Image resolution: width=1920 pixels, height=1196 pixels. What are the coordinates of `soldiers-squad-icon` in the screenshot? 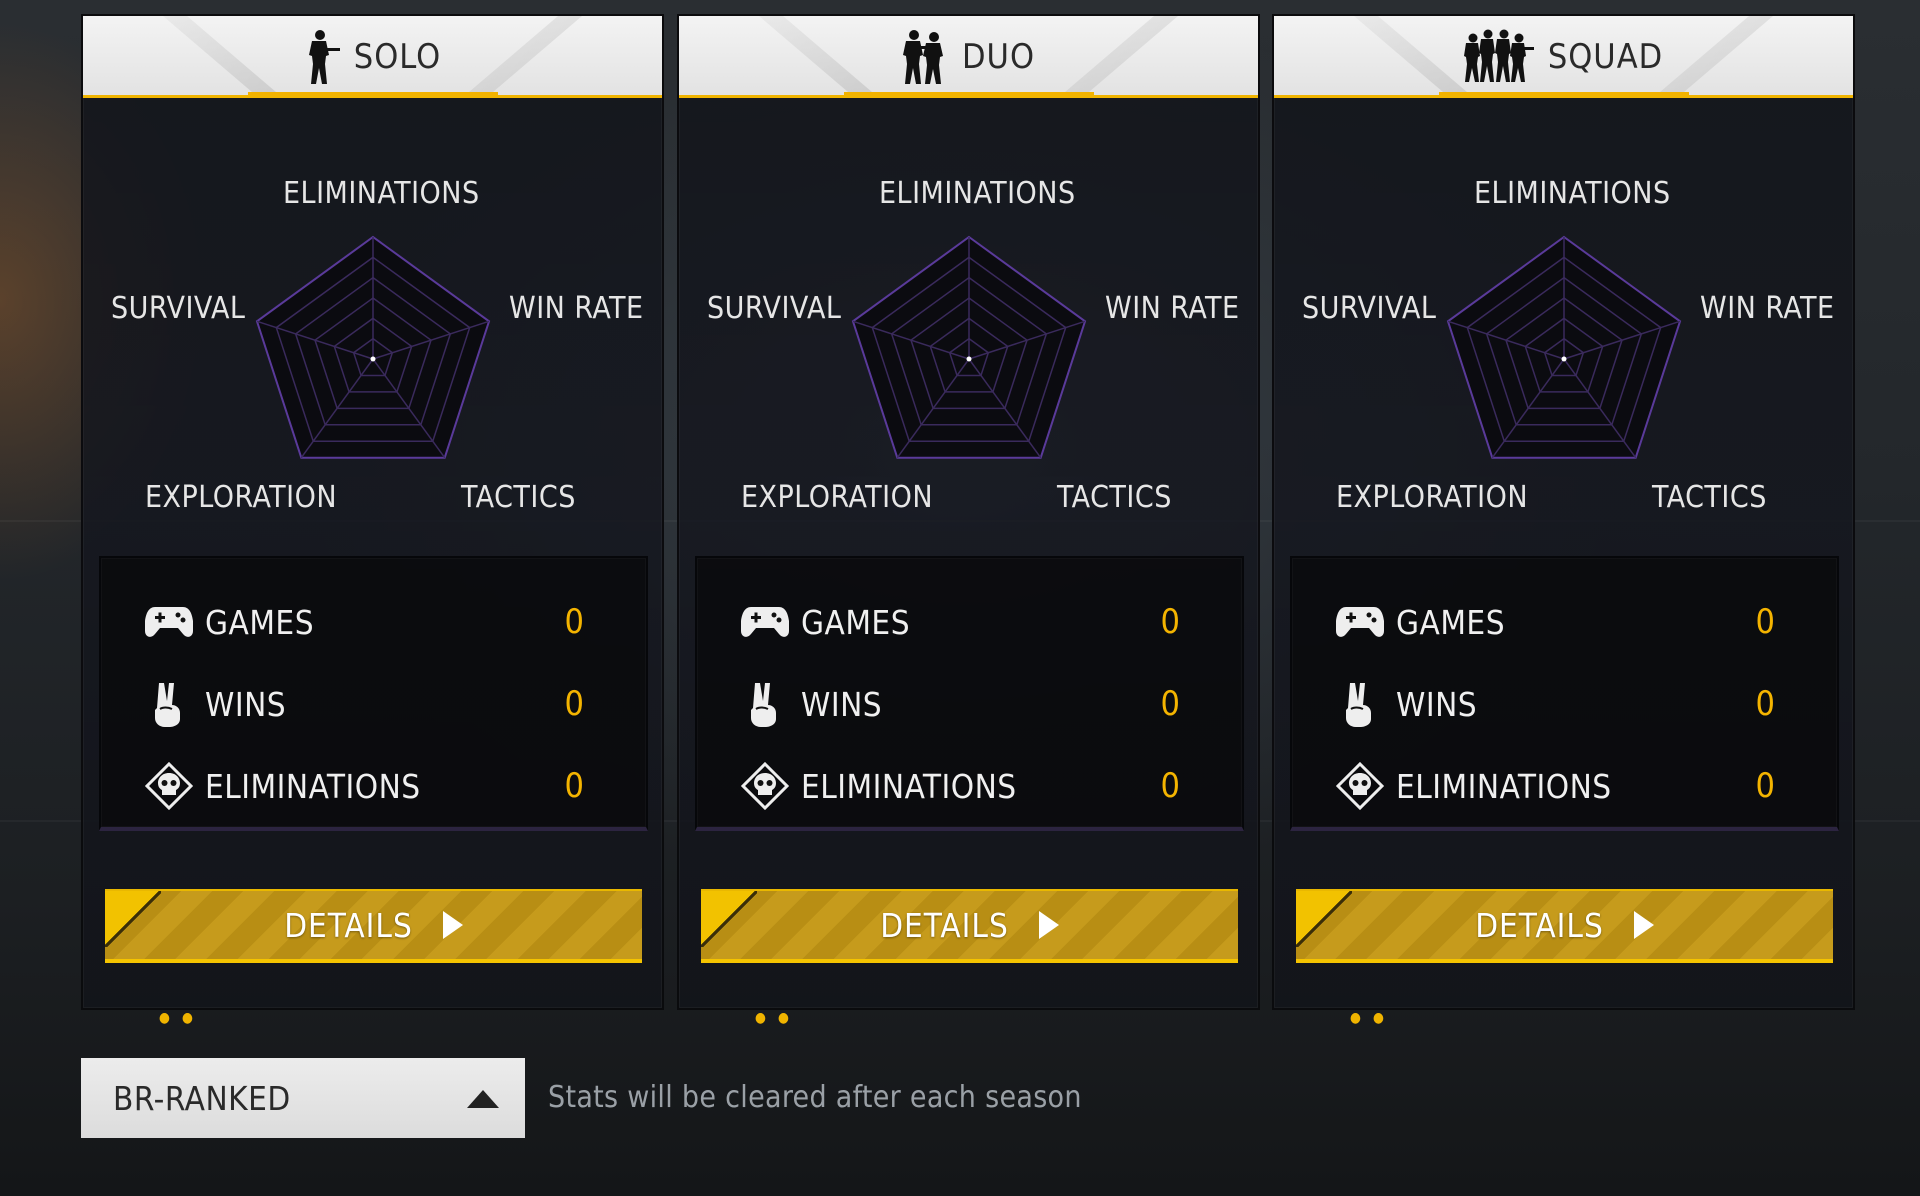 It's located at (1498, 57).